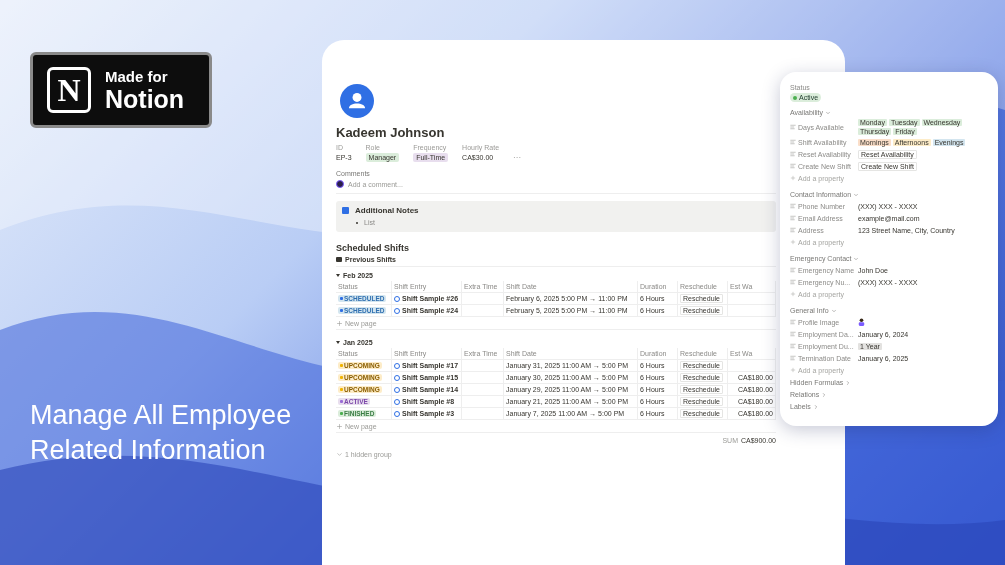  Describe the element at coordinates (137, 76) in the screenshot. I see `badge-caption: Made for` at that location.